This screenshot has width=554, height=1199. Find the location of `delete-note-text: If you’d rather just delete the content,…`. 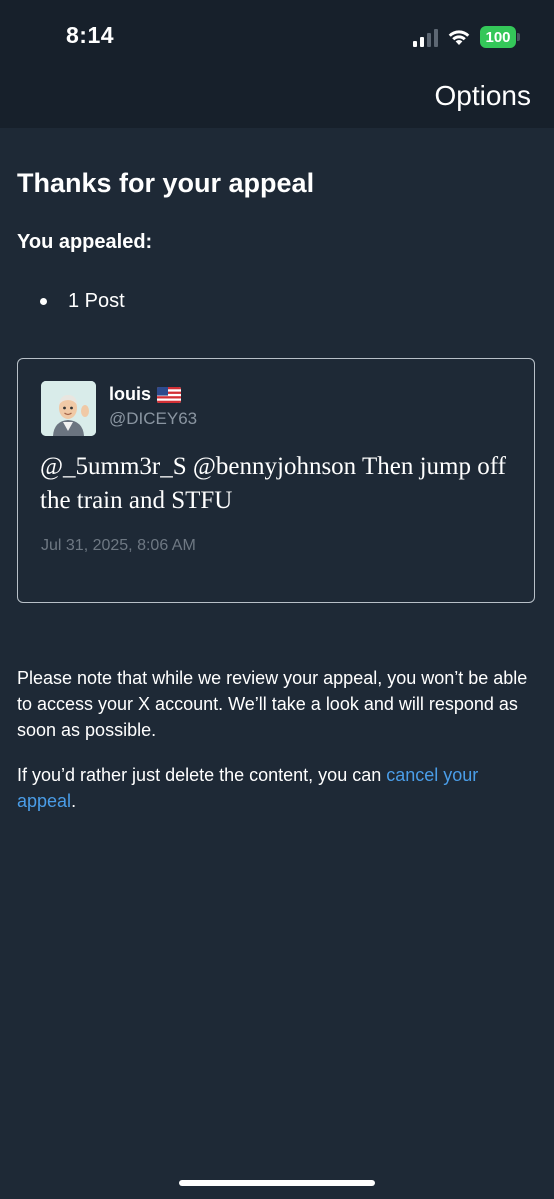

delete-note-text: If you’d rather just delete the content,… is located at coordinates (202, 775).